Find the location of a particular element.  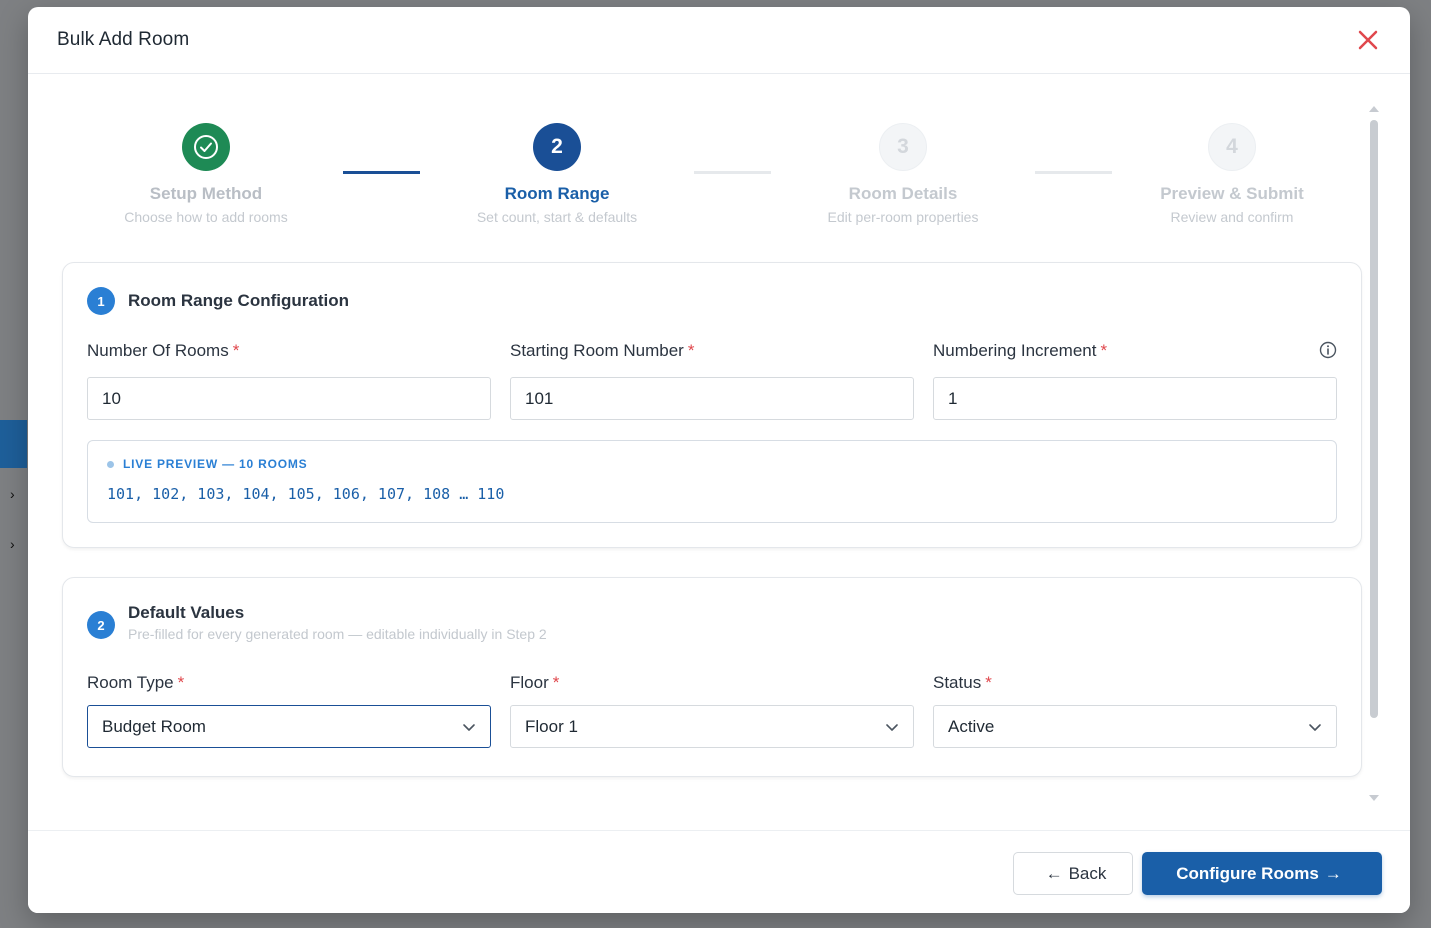

card-header: 1 Room Range Configuration is located at coordinates (218, 301).